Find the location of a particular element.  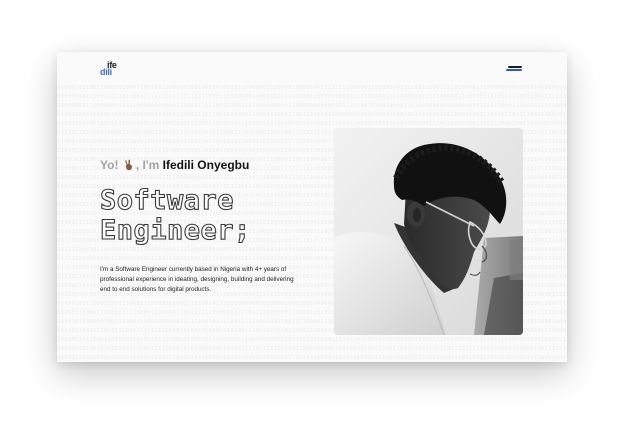

menu-bar-top is located at coordinates (515, 67).